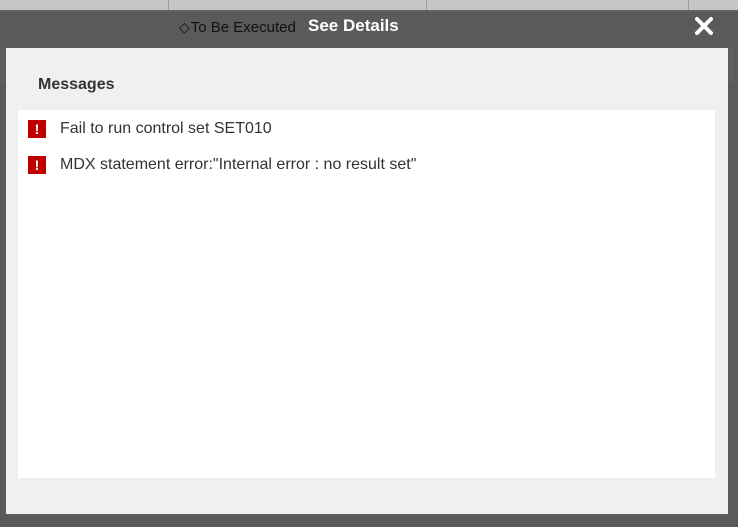 The height and width of the screenshot is (527, 738). What do you see at coordinates (704, 26) in the screenshot?
I see `close-icon` at bounding box center [704, 26].